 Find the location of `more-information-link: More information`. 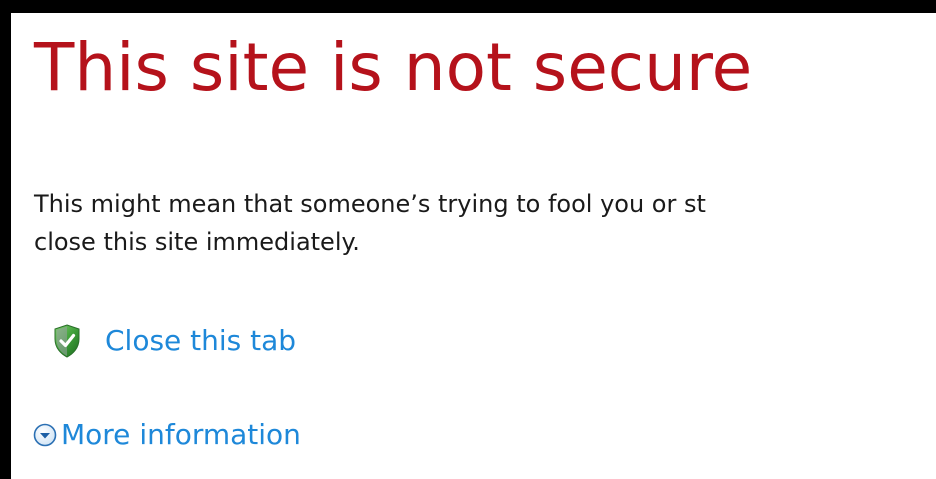

more-information-link: More information is located at coordinates (167, 435).